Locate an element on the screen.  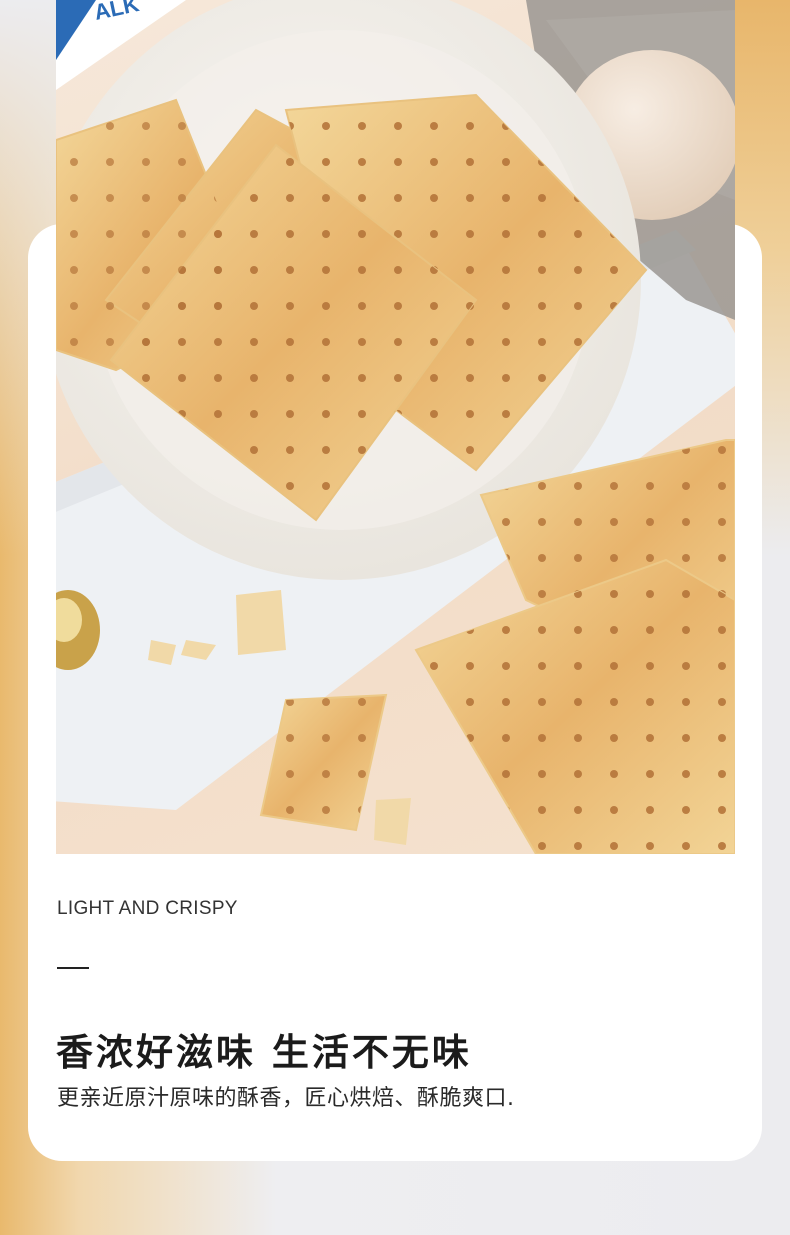
caption-english: LIGHT AND CRISPY is located at coordinates (147, 908).